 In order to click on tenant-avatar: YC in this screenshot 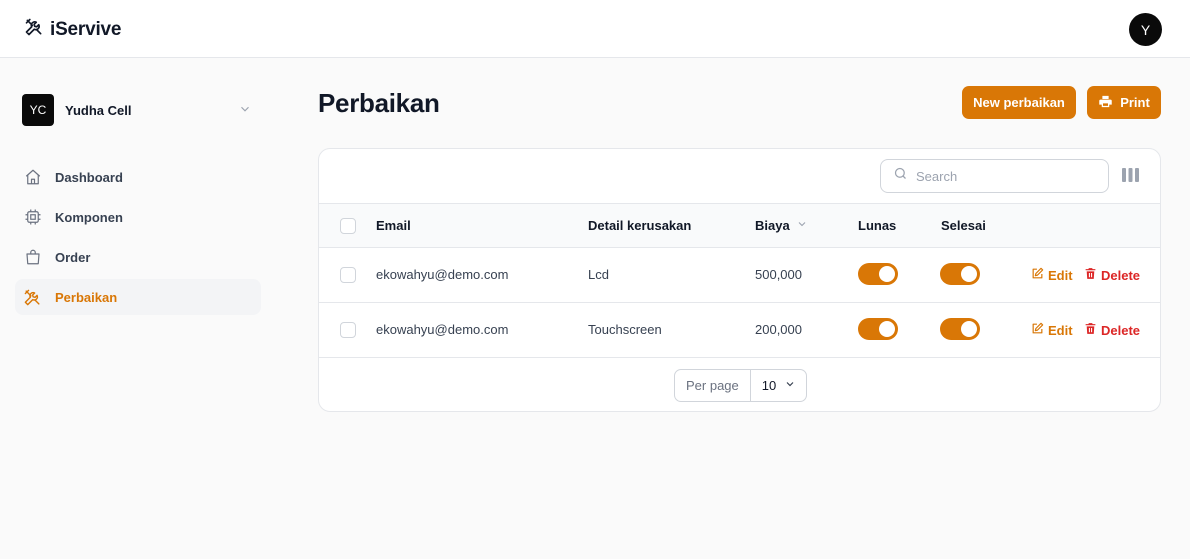, I will do `click(38, 110)`.